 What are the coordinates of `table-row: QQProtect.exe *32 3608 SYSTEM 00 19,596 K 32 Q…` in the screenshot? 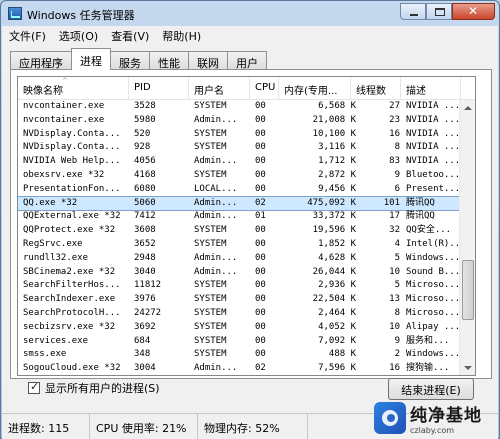 It's located at (239, 231).